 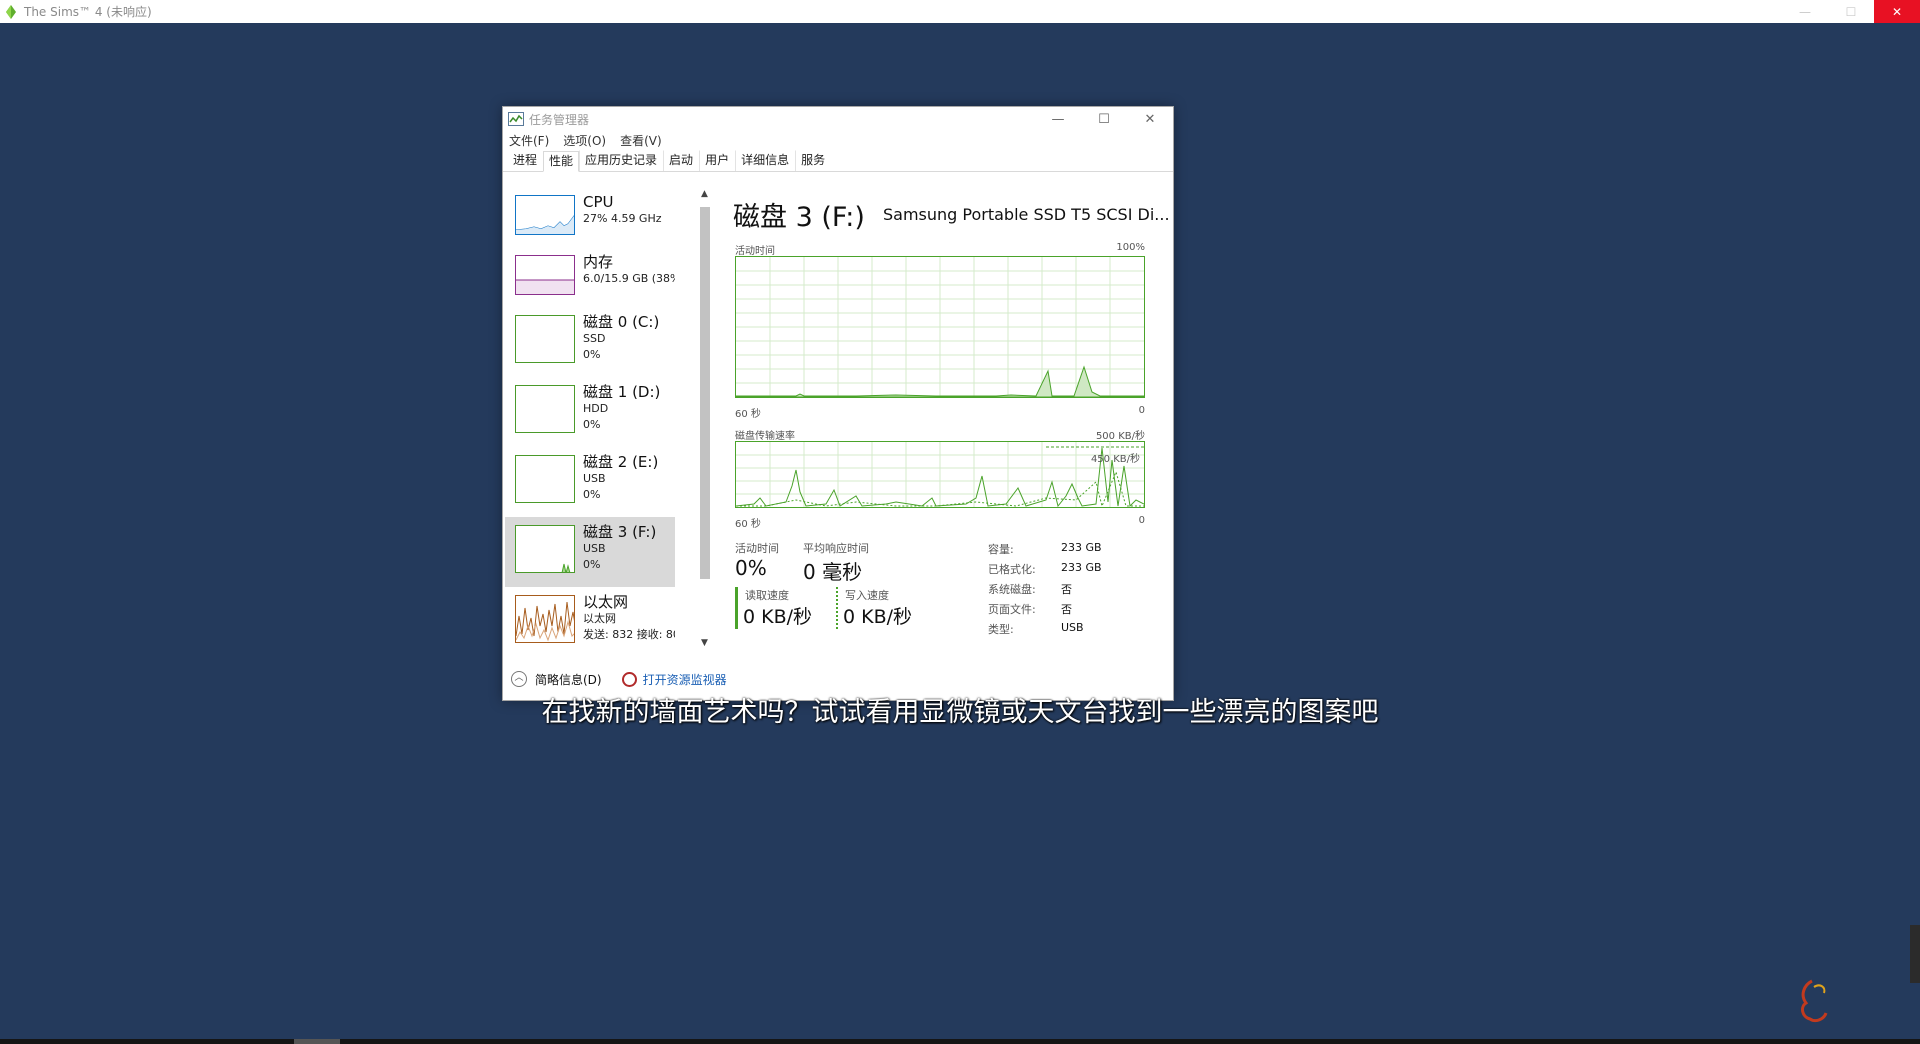 What do you see at coordinates (621, 160) in the screenshot?
I see `tab-app-history: 应用历史记录` at bounding box center [621, 160].